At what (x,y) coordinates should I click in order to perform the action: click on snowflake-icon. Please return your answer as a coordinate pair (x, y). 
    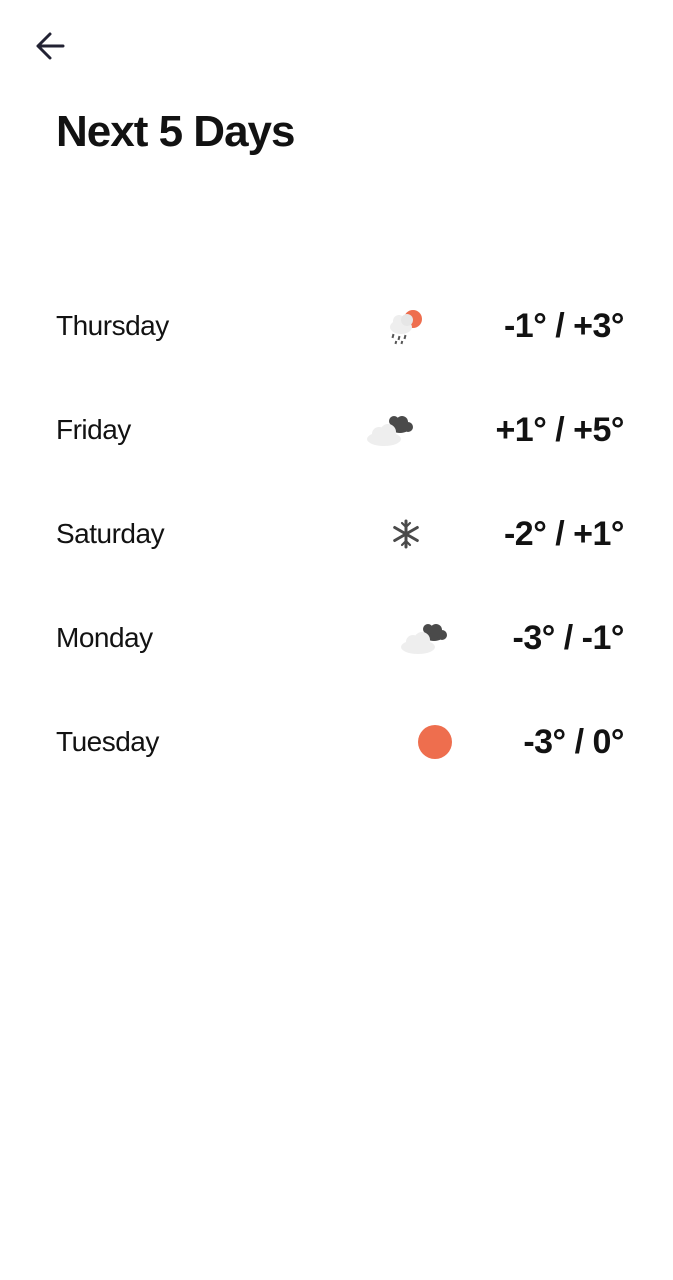
    Looking at the image, I should click on (406, 534).